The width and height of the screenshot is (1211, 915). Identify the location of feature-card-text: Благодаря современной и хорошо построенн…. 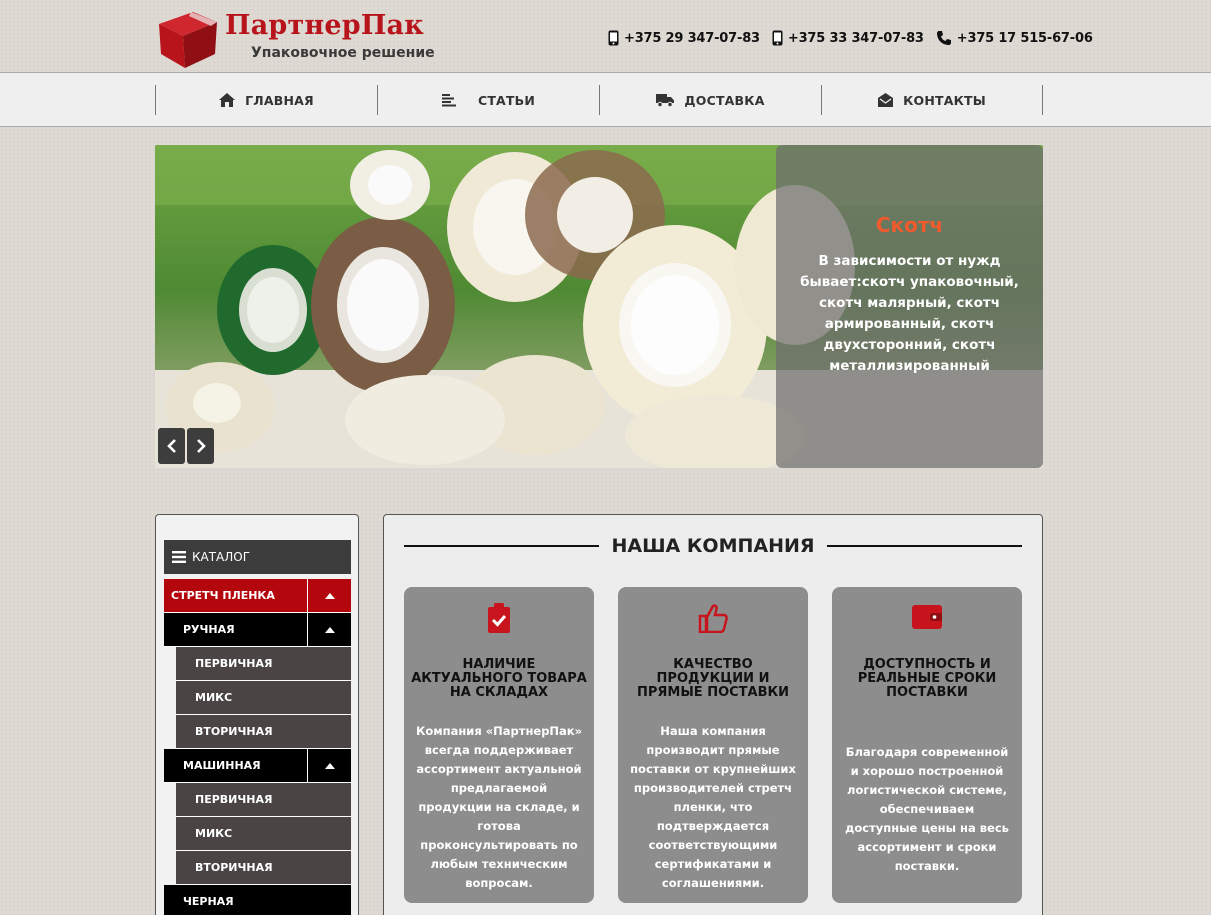
(927, 809).